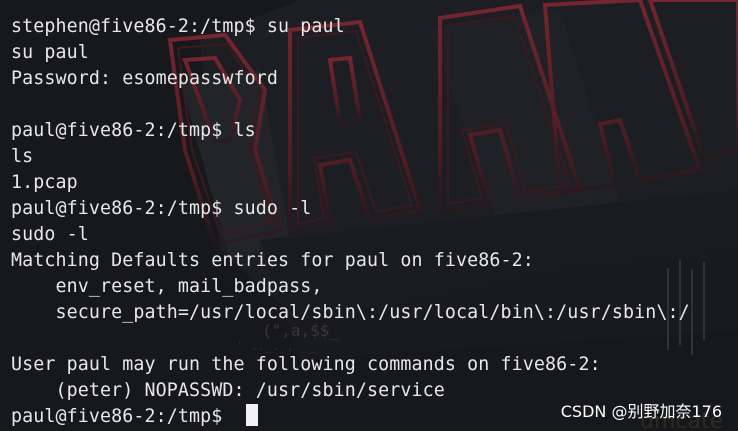 The width and height of the screenshot is (738, 431). What do you see at coordinates (145, 78) in the screenshot?
I see `terminal-line: Password: esomepasswford` at bounding box center [145, 78].